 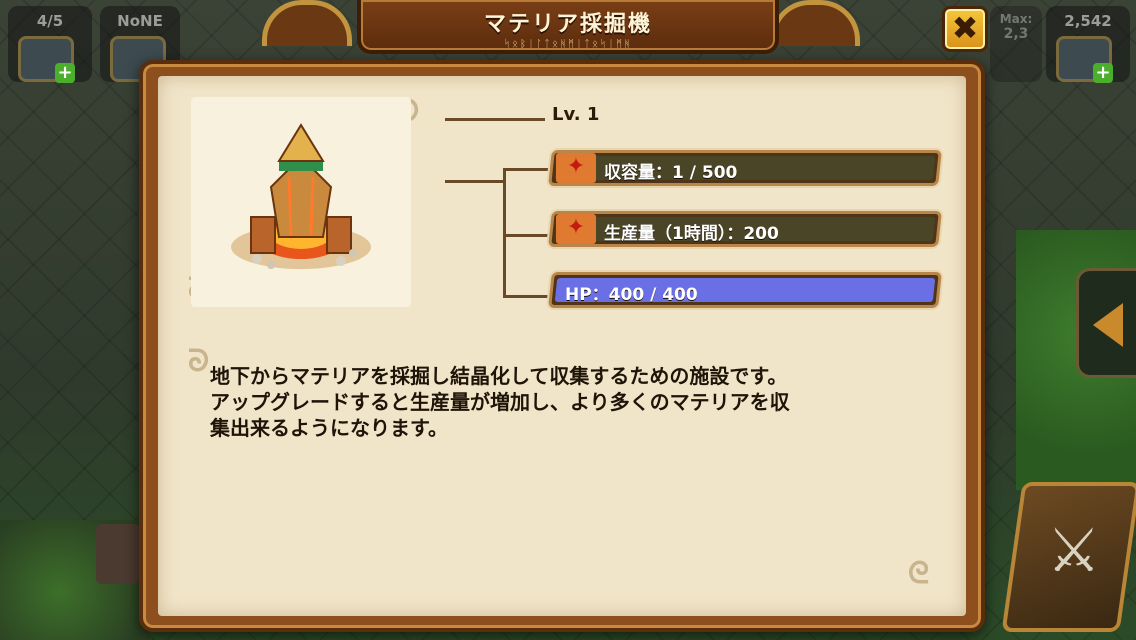 What do you see at coordinates (631, 295) in the screenshot?
I see `stat-hp-label: HP：400 / 400` at bounding box center [631, 295].